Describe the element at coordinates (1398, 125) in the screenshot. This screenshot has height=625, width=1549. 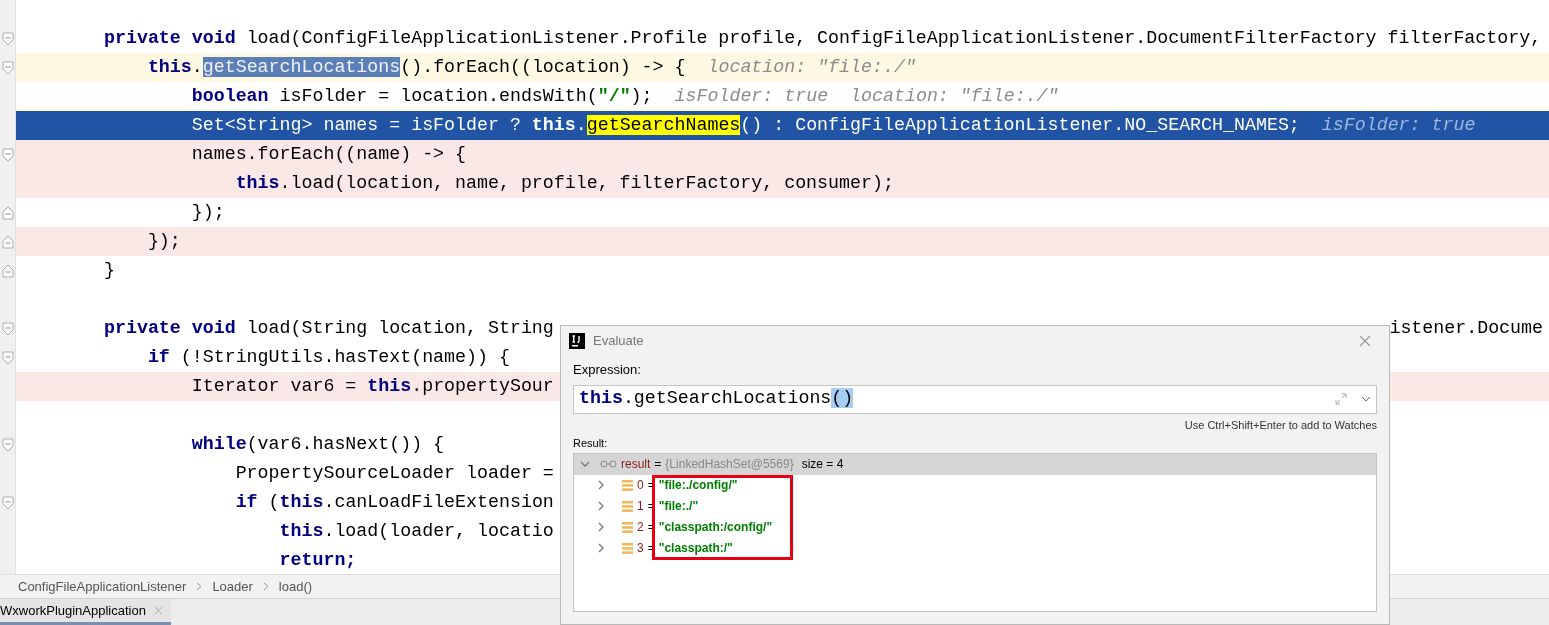
I see `inline-value-hint: isFolder: true` at that location.